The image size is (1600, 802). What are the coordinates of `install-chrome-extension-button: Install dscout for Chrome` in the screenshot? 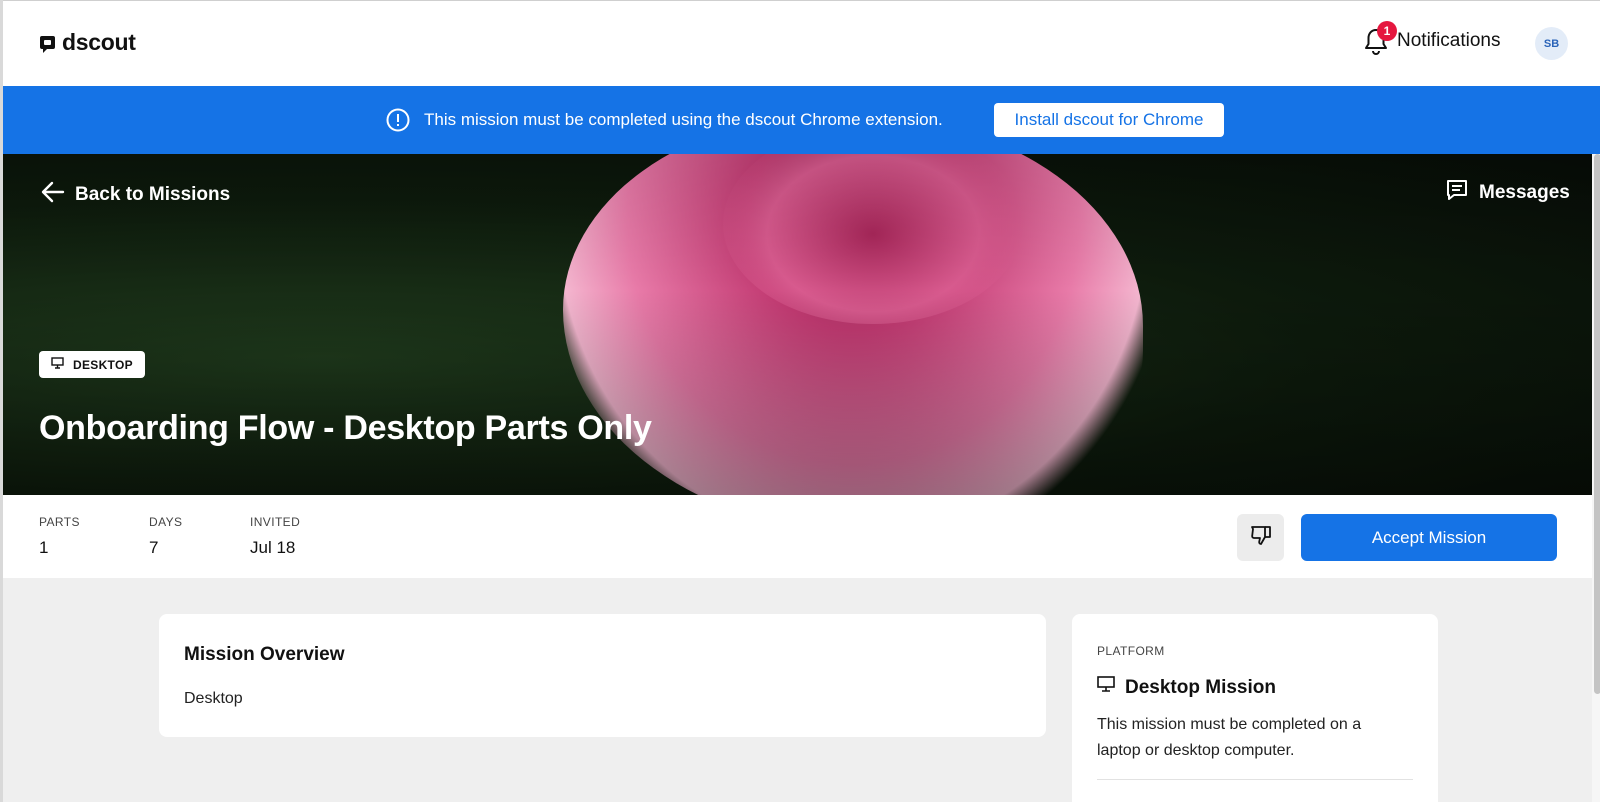 It's located at (1109, 120).